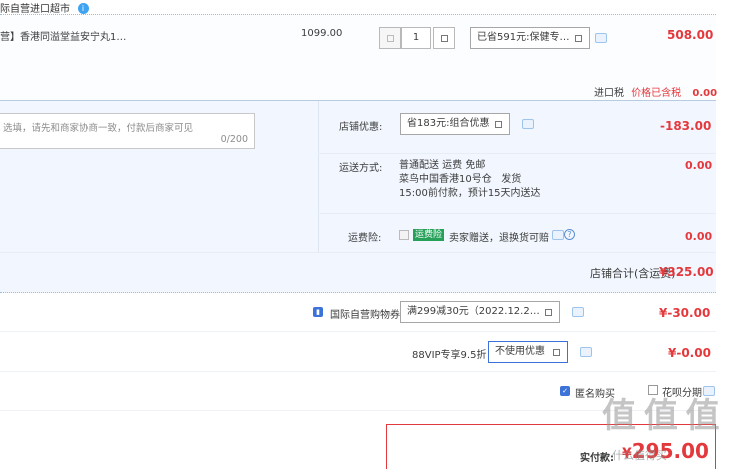 Image resolution: width=749 pixels, height=469 pixels. I want to click on vip-select: 不使用优惠, so click(528, 352).